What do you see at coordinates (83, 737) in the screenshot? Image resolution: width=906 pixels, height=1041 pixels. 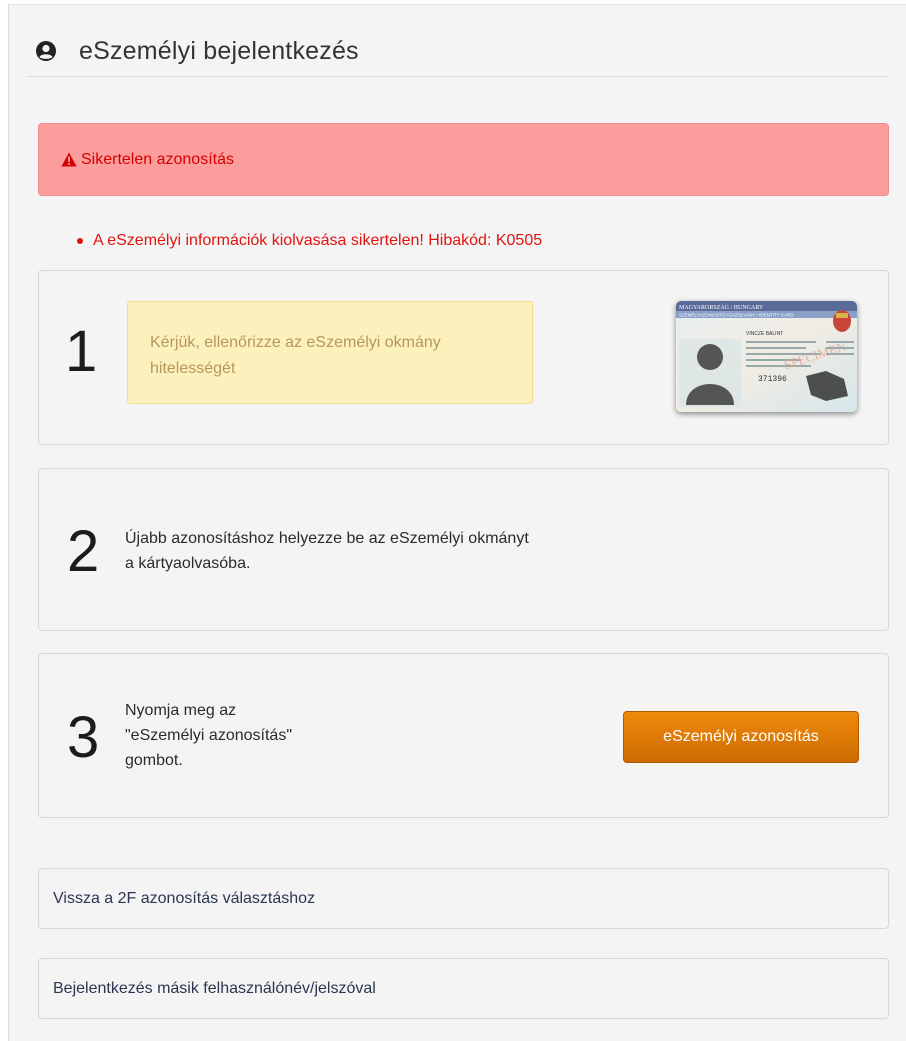 I see `step-number: 3` at bounding box center [83, 737].